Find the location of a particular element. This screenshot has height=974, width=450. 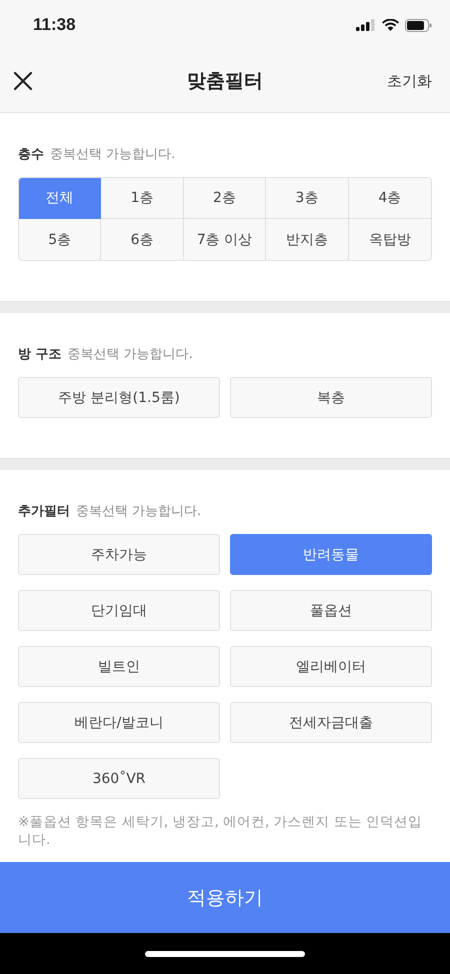

filter-option: 빌트인 is located at coordinates (119, 666).